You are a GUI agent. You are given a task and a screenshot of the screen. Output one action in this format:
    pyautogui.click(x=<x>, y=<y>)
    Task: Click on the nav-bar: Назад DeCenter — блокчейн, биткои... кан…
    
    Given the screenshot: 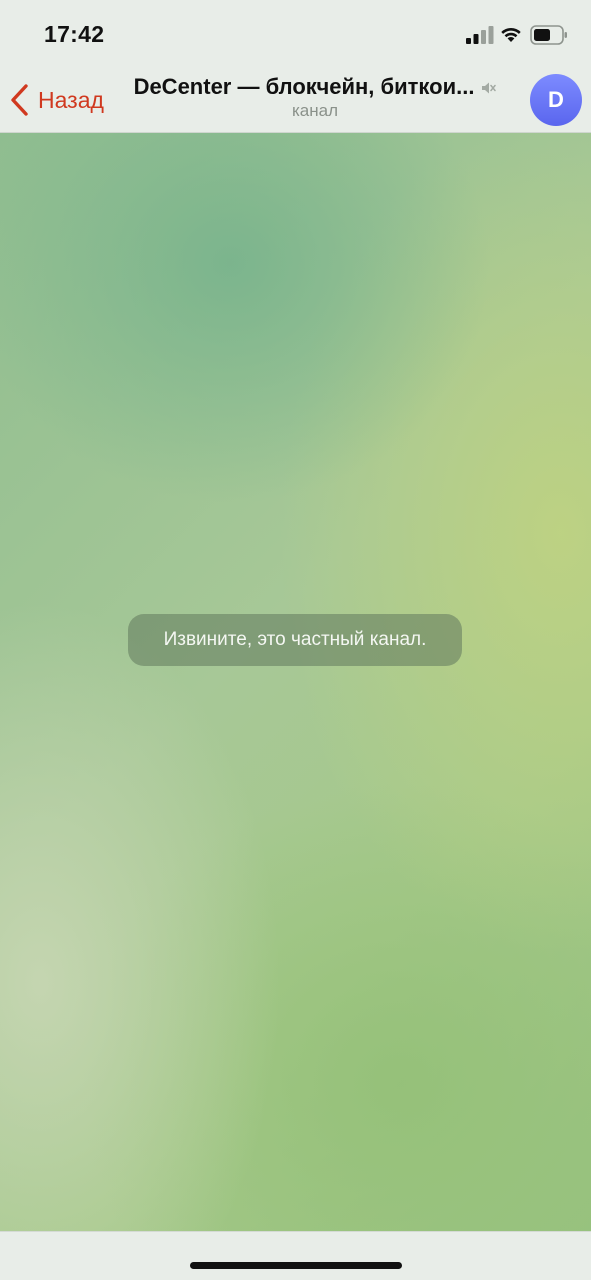 What is the action you would take?
    pyautogui.click(x=295, y=99)
    